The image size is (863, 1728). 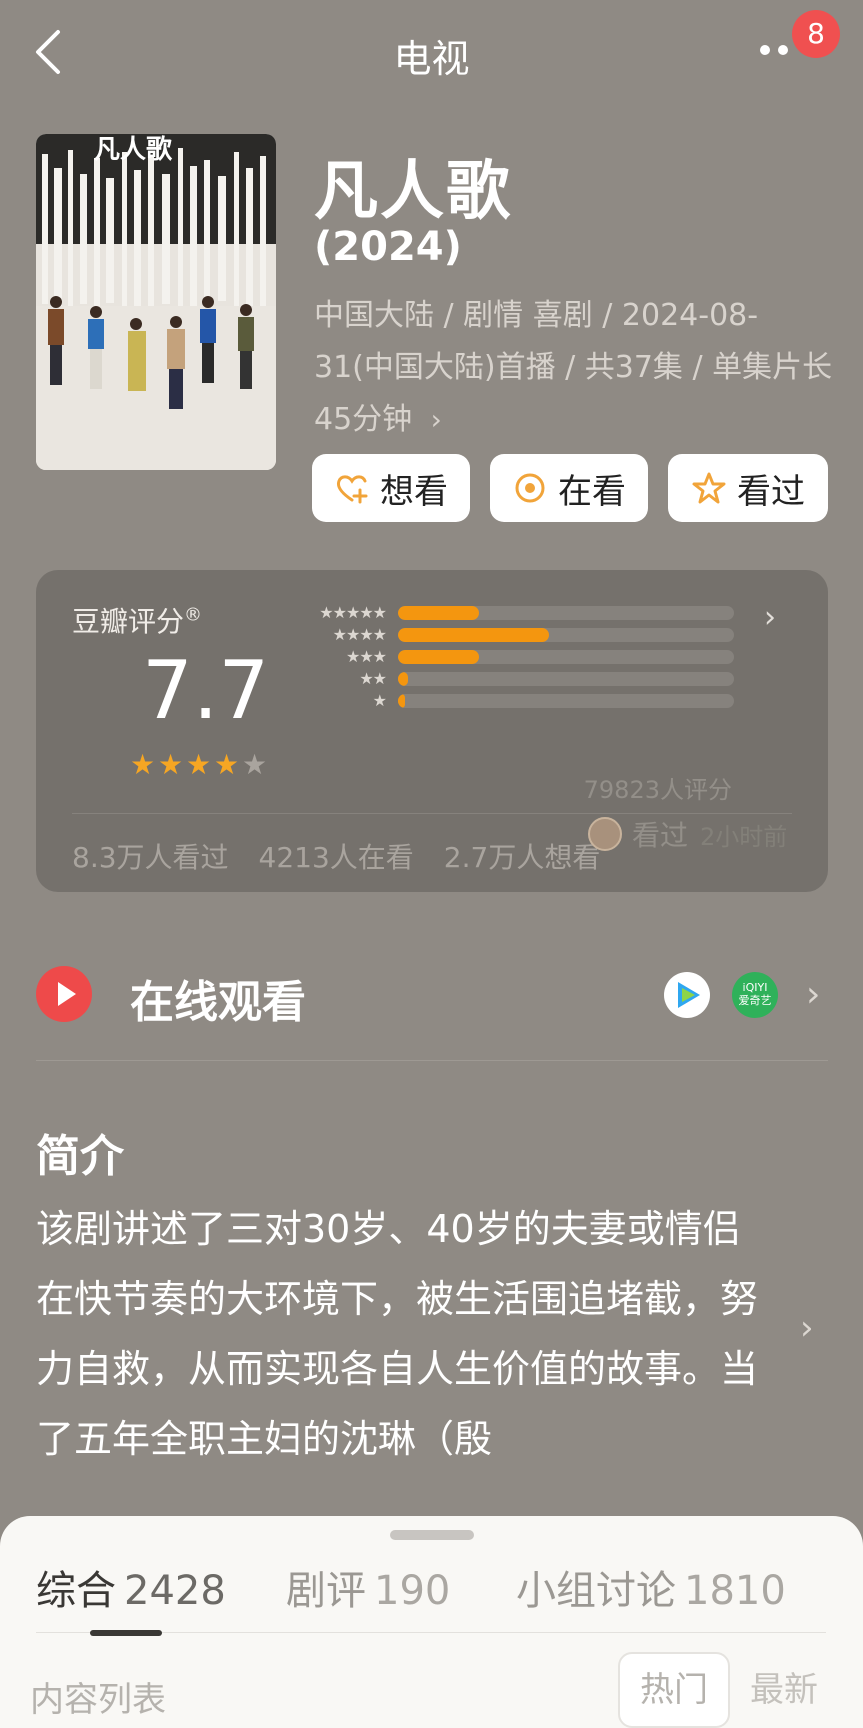 I want to click on rating-count: 79823人评分, so click(x=657, y=790).